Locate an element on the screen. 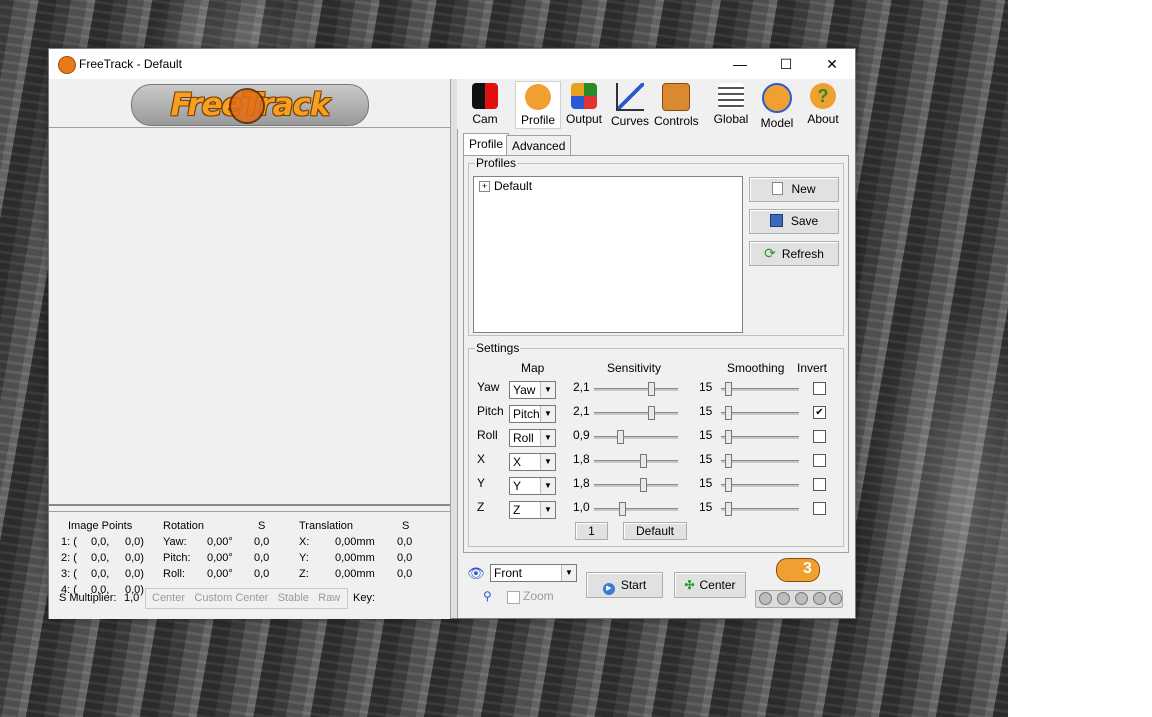  x-value: 0,00mm is located at coordinates (355, 542).